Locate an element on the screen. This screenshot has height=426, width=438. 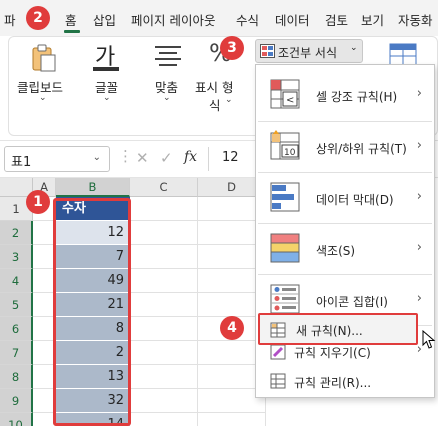
row-header: 7 is located at coordinates (16, 353).